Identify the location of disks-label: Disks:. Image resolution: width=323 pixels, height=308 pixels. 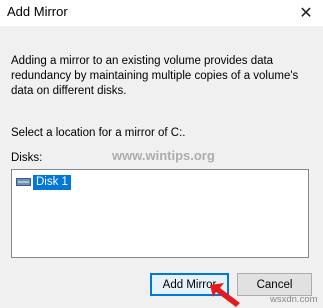
(27, 158).